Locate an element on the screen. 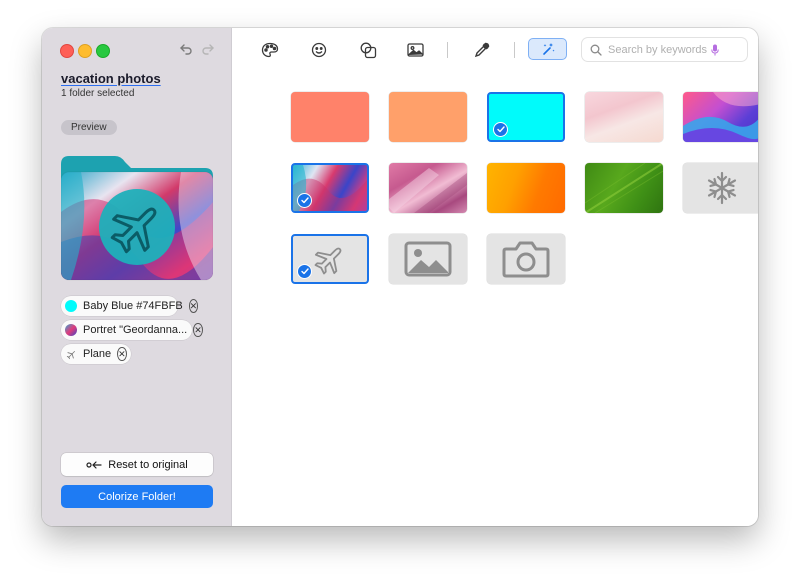 This screenshot has height=586, width=800. snowflake-icon is located at coordinates (722, 188).